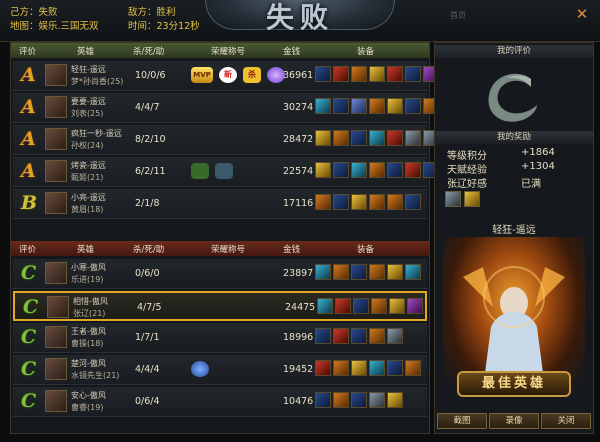  Describe the element at coordinates (514, 421) in the screenshot. I see `replay-button: 录像` at that location.